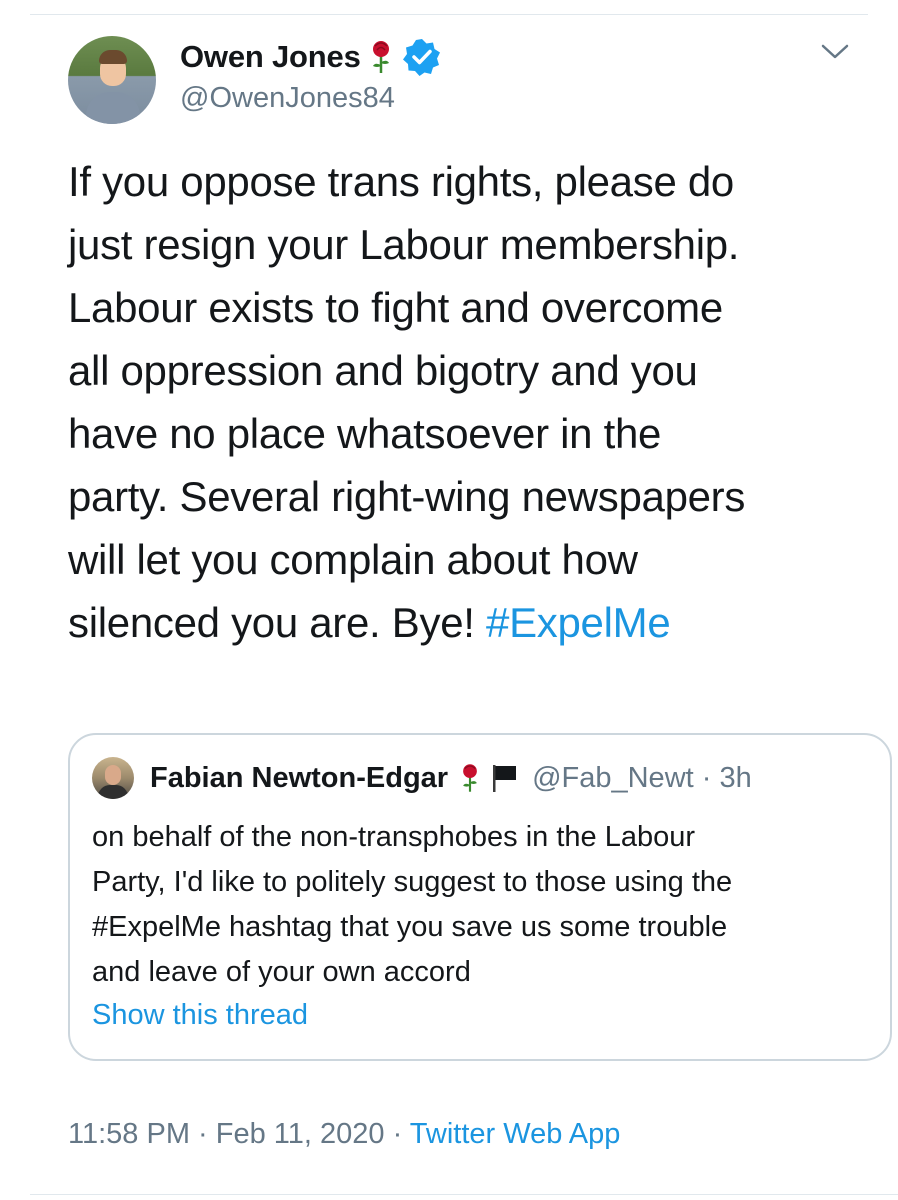 The image size is (898, 1200). Describe the element at coordinates (401, 181) in the screenshot. I see `tweet-line: If you oppose trans rights, please do` at that location.